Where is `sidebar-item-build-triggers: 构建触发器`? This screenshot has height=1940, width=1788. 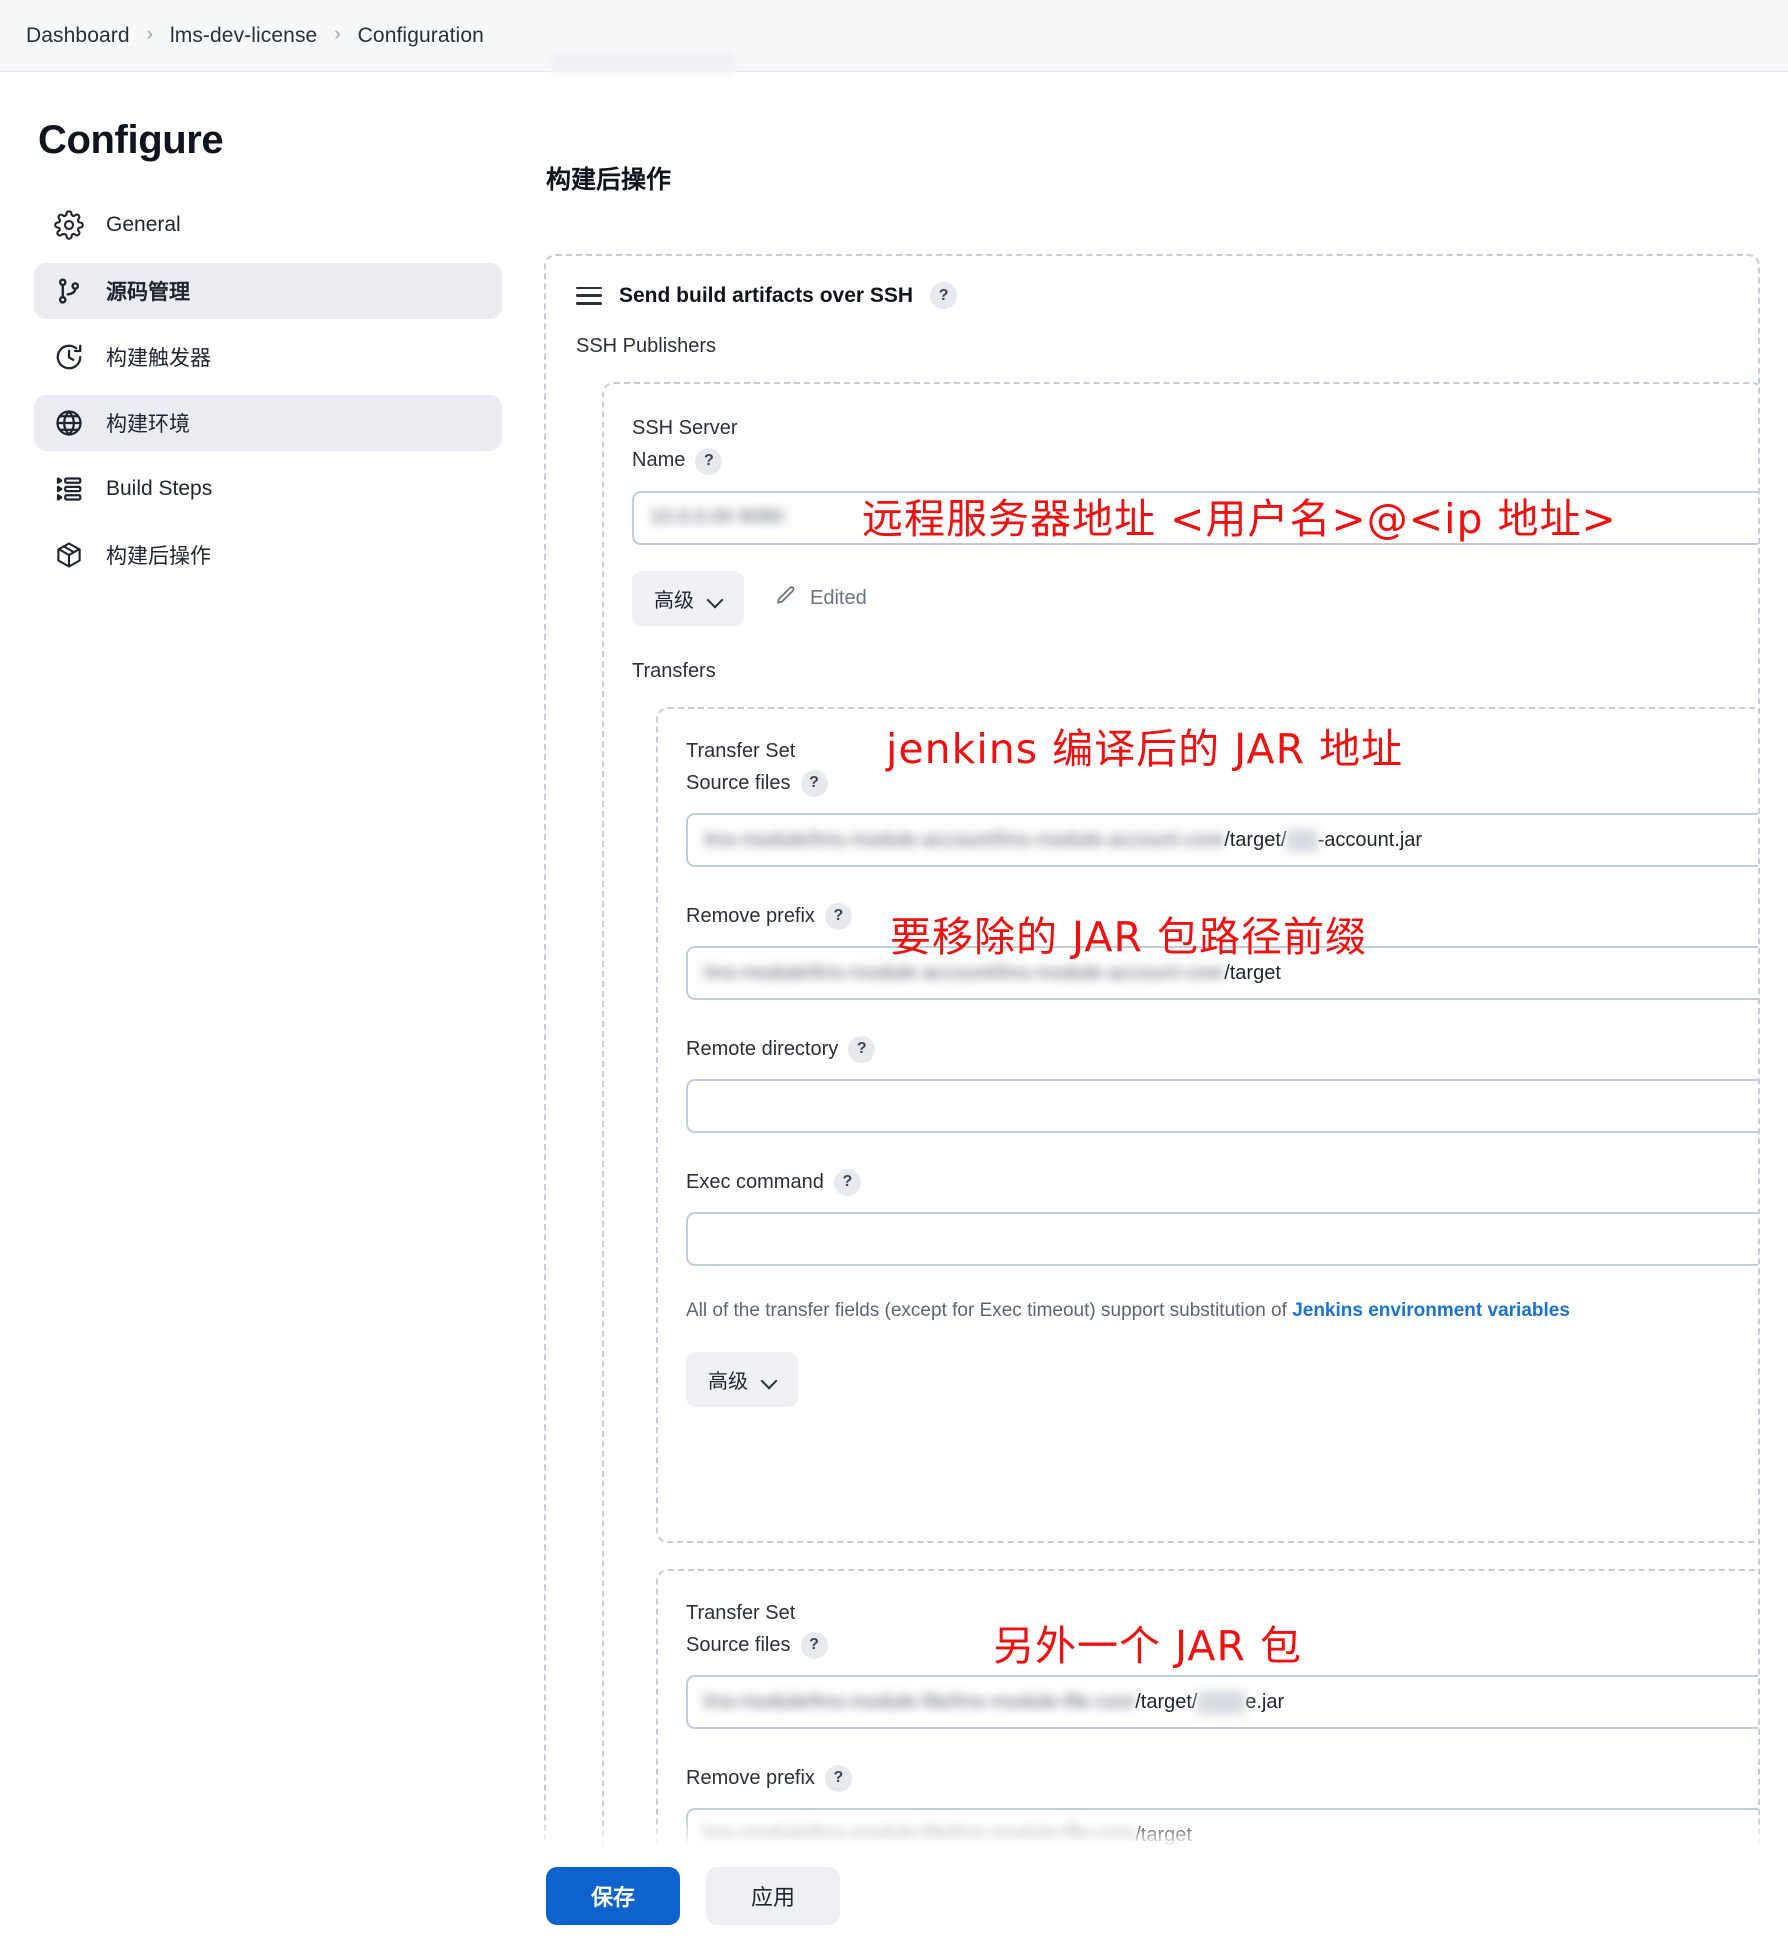
sidebar-item-build-triggers: 构建触发器 is located at coordinates (268, 357).